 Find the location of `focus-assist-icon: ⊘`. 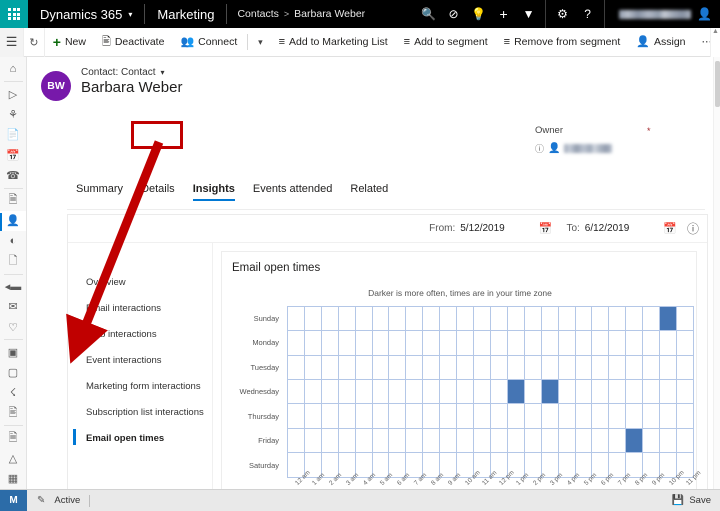

focus-assist-icon: ⊘ is located at coordinates (453, 14).